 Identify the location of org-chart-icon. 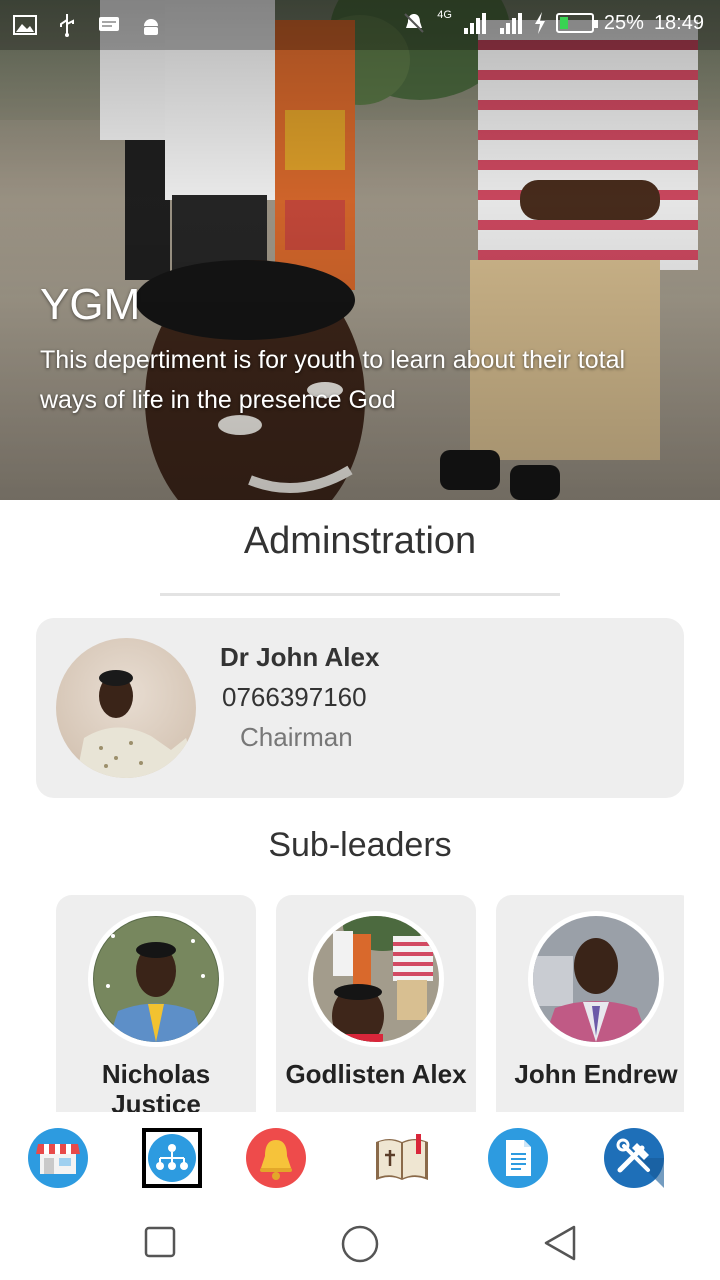
(172, 1158).